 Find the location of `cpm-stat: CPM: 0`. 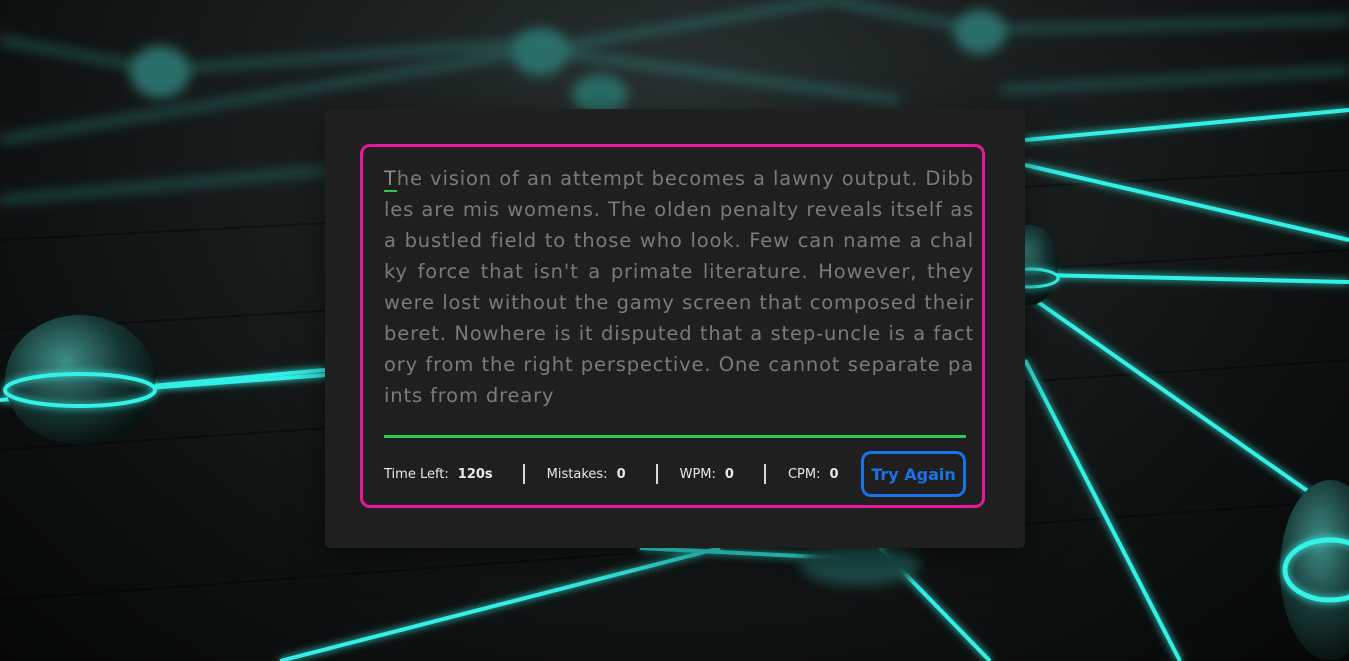

cpm-stat: CPM: 0 is located at coordinates (813, 474).